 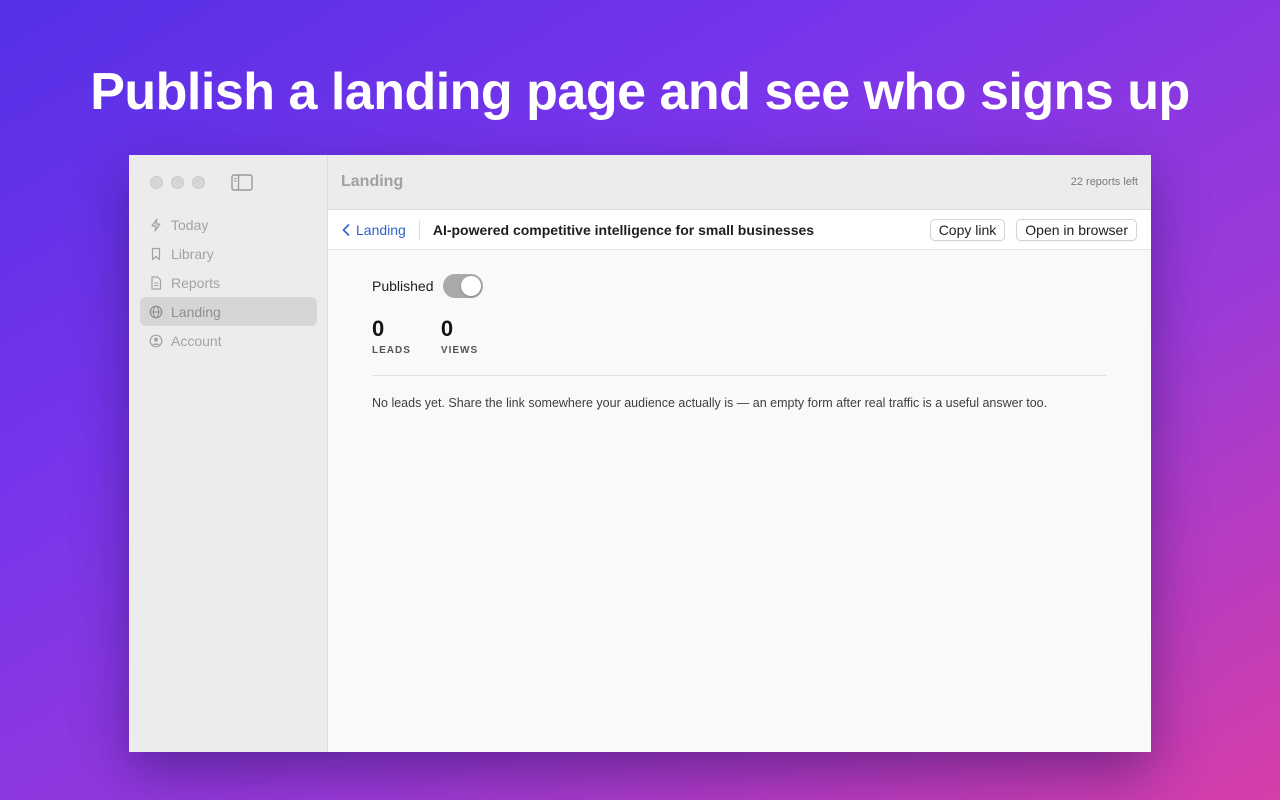 I want to click on window-controls, so click(x=177, y=182).